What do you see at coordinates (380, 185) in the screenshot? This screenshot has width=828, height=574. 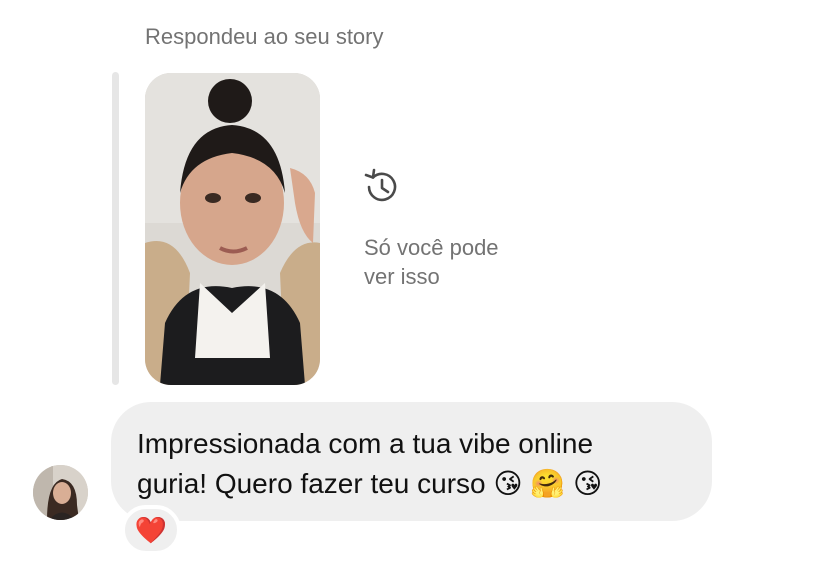 I see `history-icon` at bounding box center [380, 185].